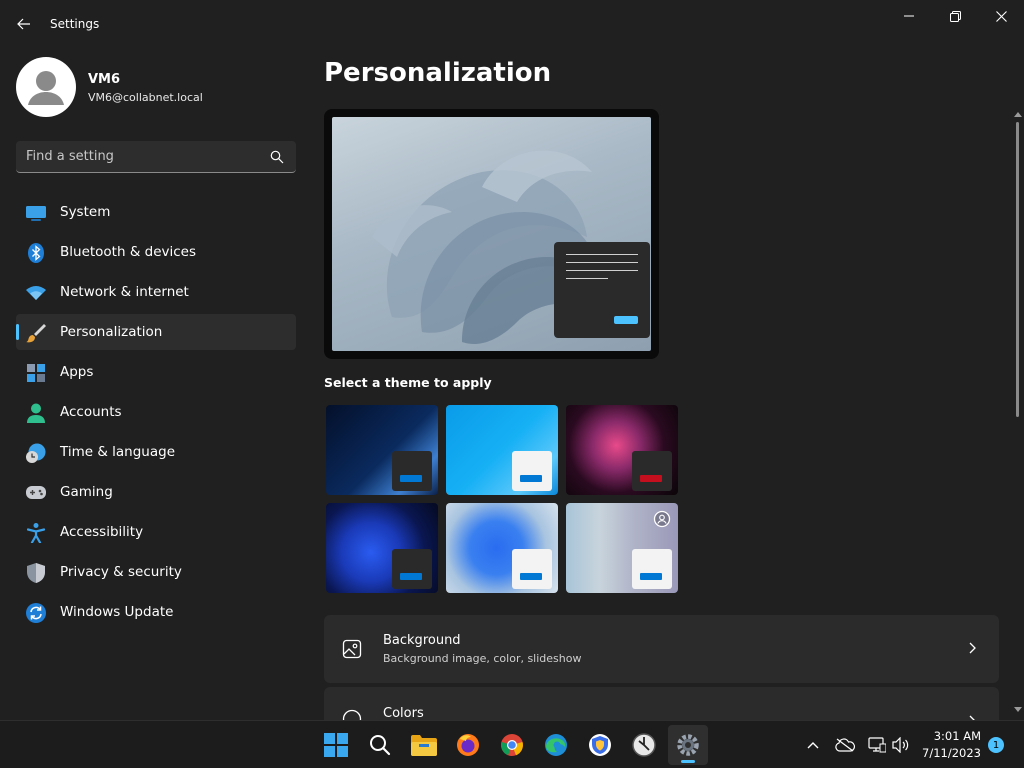 The image size is (1024, 768). What do you see at coordinates (46, 87) in the screenshot?
I see `avatar` at bounding box center [46, 87].